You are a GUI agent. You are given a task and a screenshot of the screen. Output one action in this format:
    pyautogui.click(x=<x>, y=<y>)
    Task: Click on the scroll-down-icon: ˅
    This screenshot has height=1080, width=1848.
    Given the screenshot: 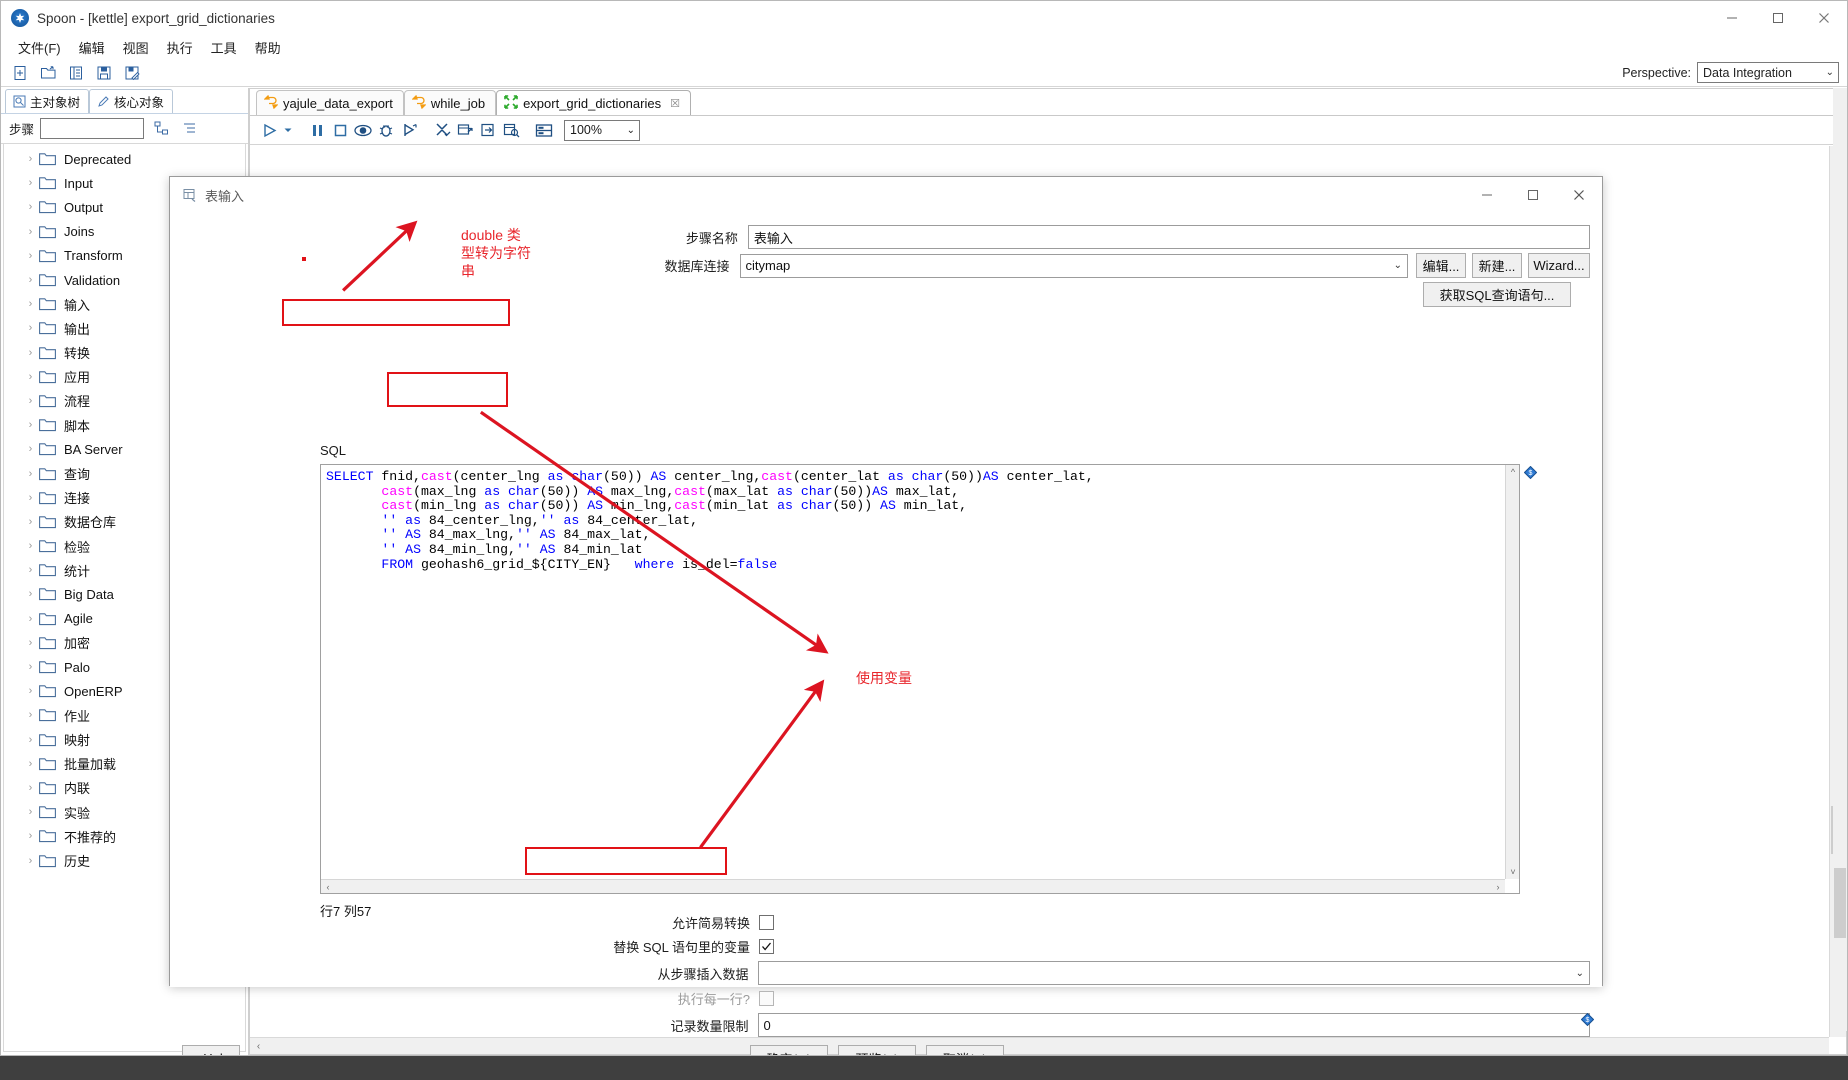 What is the action you would take?
    pyautogui.click(x=1512, y=872)
    